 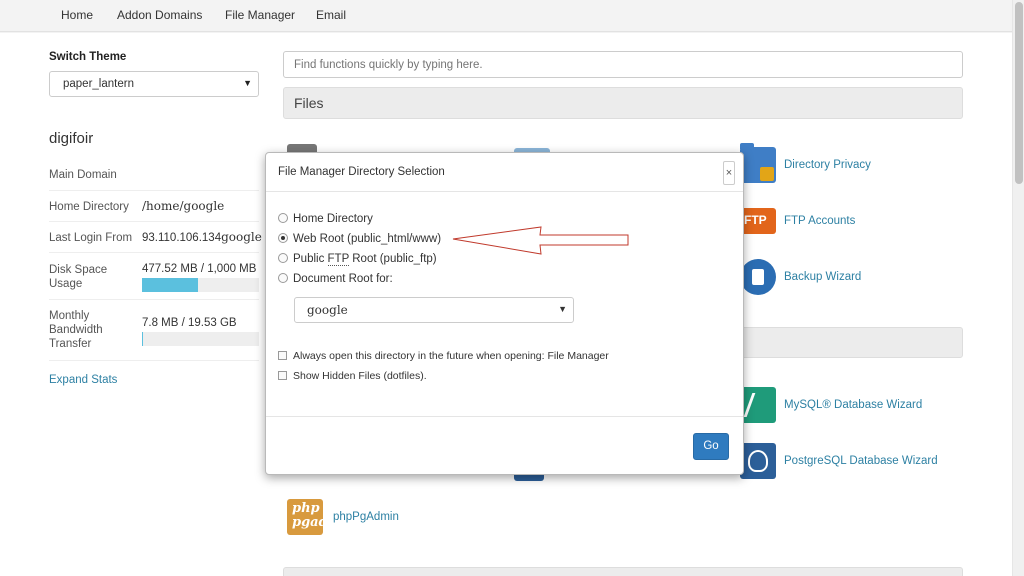 I want to click on ftp-abbreviation: FTP, so click(x=338, y=259).